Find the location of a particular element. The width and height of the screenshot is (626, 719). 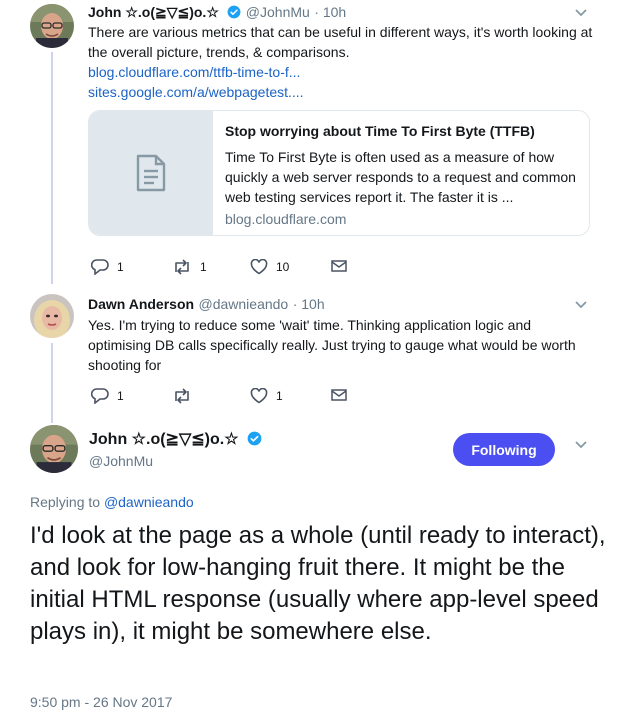

card-domain: blog.cloudflare.com is located at coordinates (286, 219).